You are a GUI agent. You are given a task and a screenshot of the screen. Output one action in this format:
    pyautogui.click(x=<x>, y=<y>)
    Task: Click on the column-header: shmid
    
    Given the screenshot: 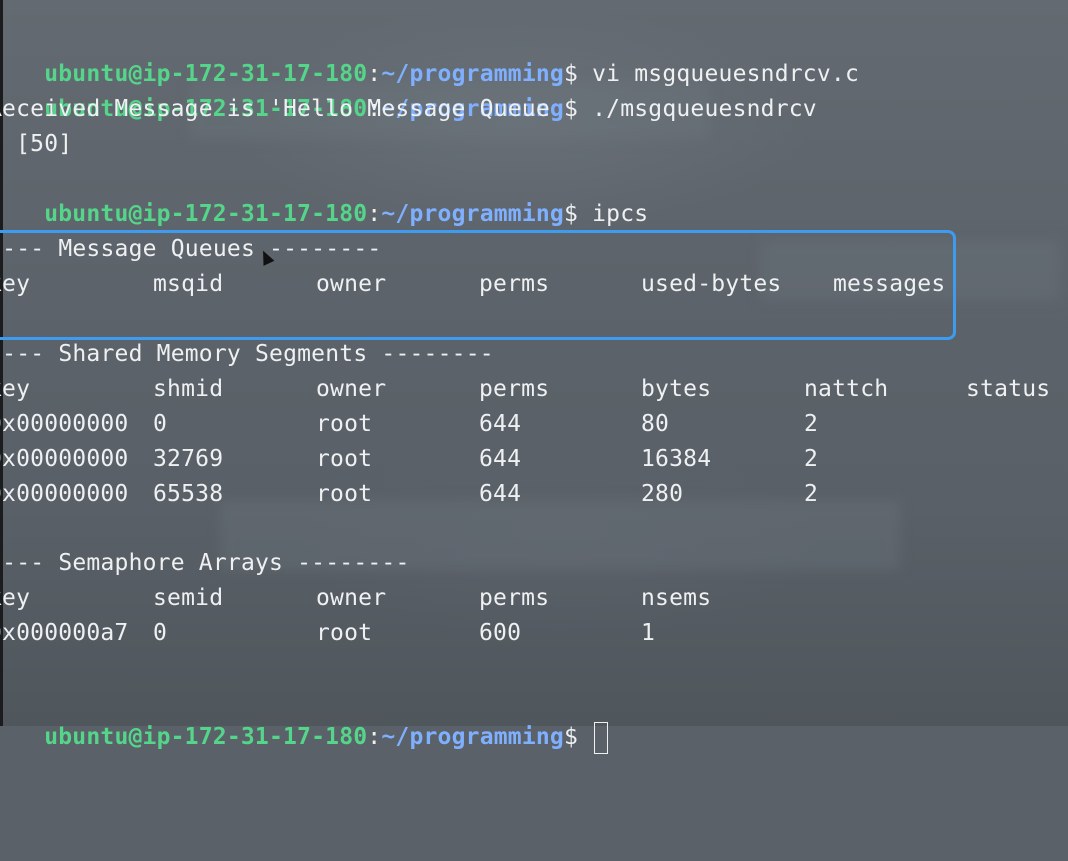 What is the action you would take?
    pyautogui.click(x=188, y=389)
    